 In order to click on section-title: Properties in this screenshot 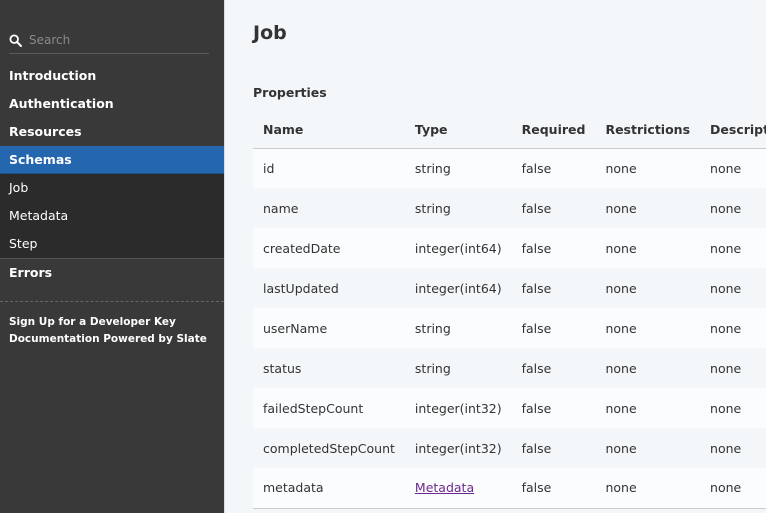, I will do `click(290, 92)`.